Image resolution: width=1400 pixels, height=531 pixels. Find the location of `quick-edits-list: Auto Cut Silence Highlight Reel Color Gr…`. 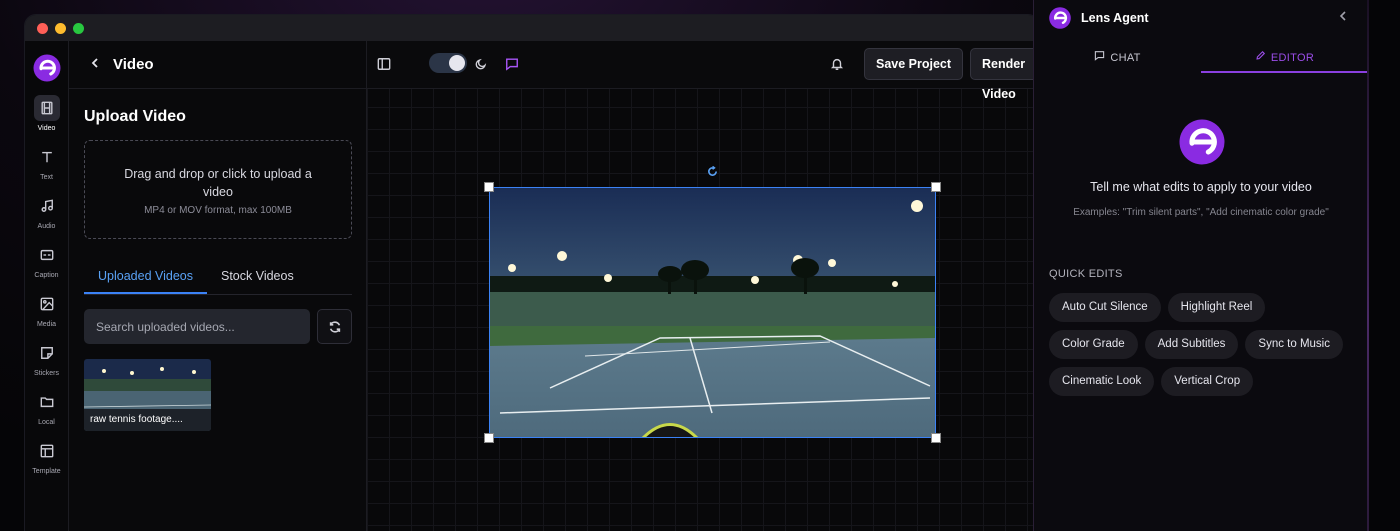

quick-edits-list: Auto Cut Silence Highlight Reel Color Gr… is located at coordinates (1204, 344).